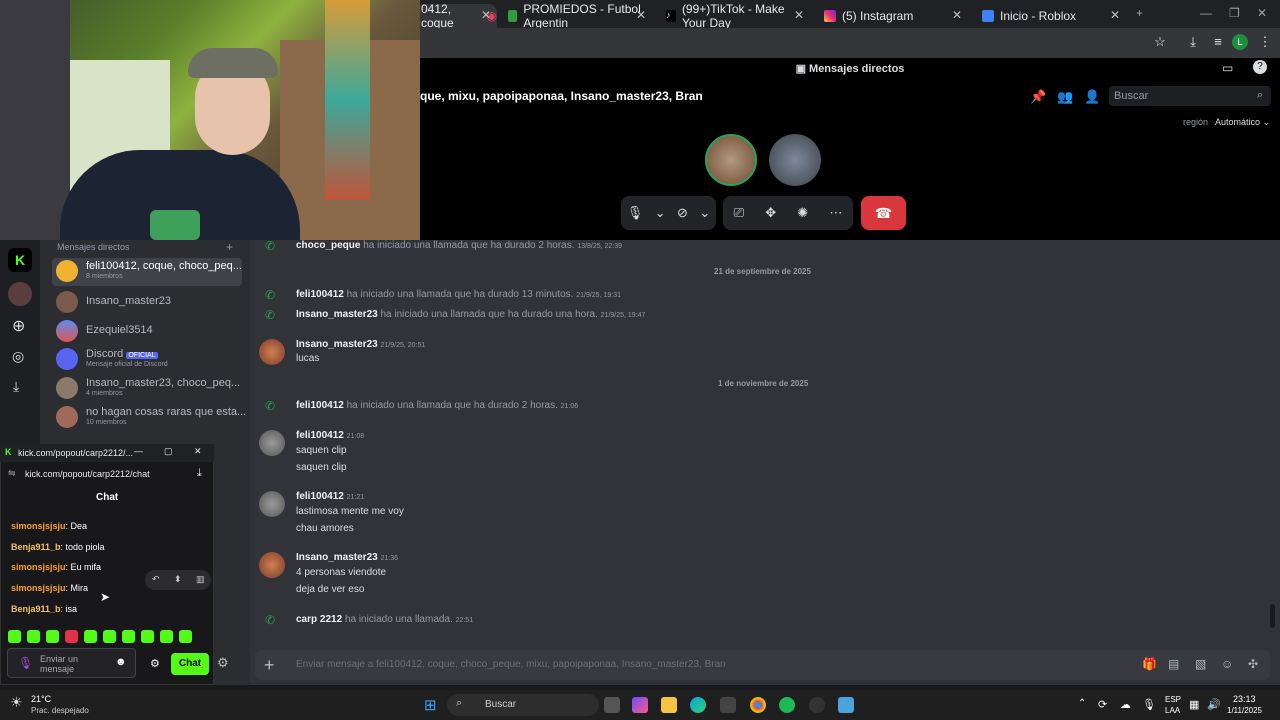 Image resolution: width=1280 pixels, height=720 pixels. Describe the element at coordinates (152, 332) in the screenshot. I see `dm-item: Ezequiel3514` at that location.